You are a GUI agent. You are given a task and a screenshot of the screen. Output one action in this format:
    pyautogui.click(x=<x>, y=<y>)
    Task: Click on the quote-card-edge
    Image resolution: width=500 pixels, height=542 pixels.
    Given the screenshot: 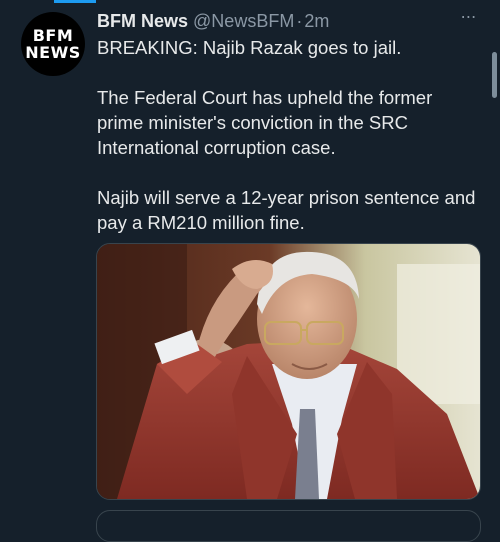 What is the action you would take?
    pyautogui.click(x=288, y=526)
    